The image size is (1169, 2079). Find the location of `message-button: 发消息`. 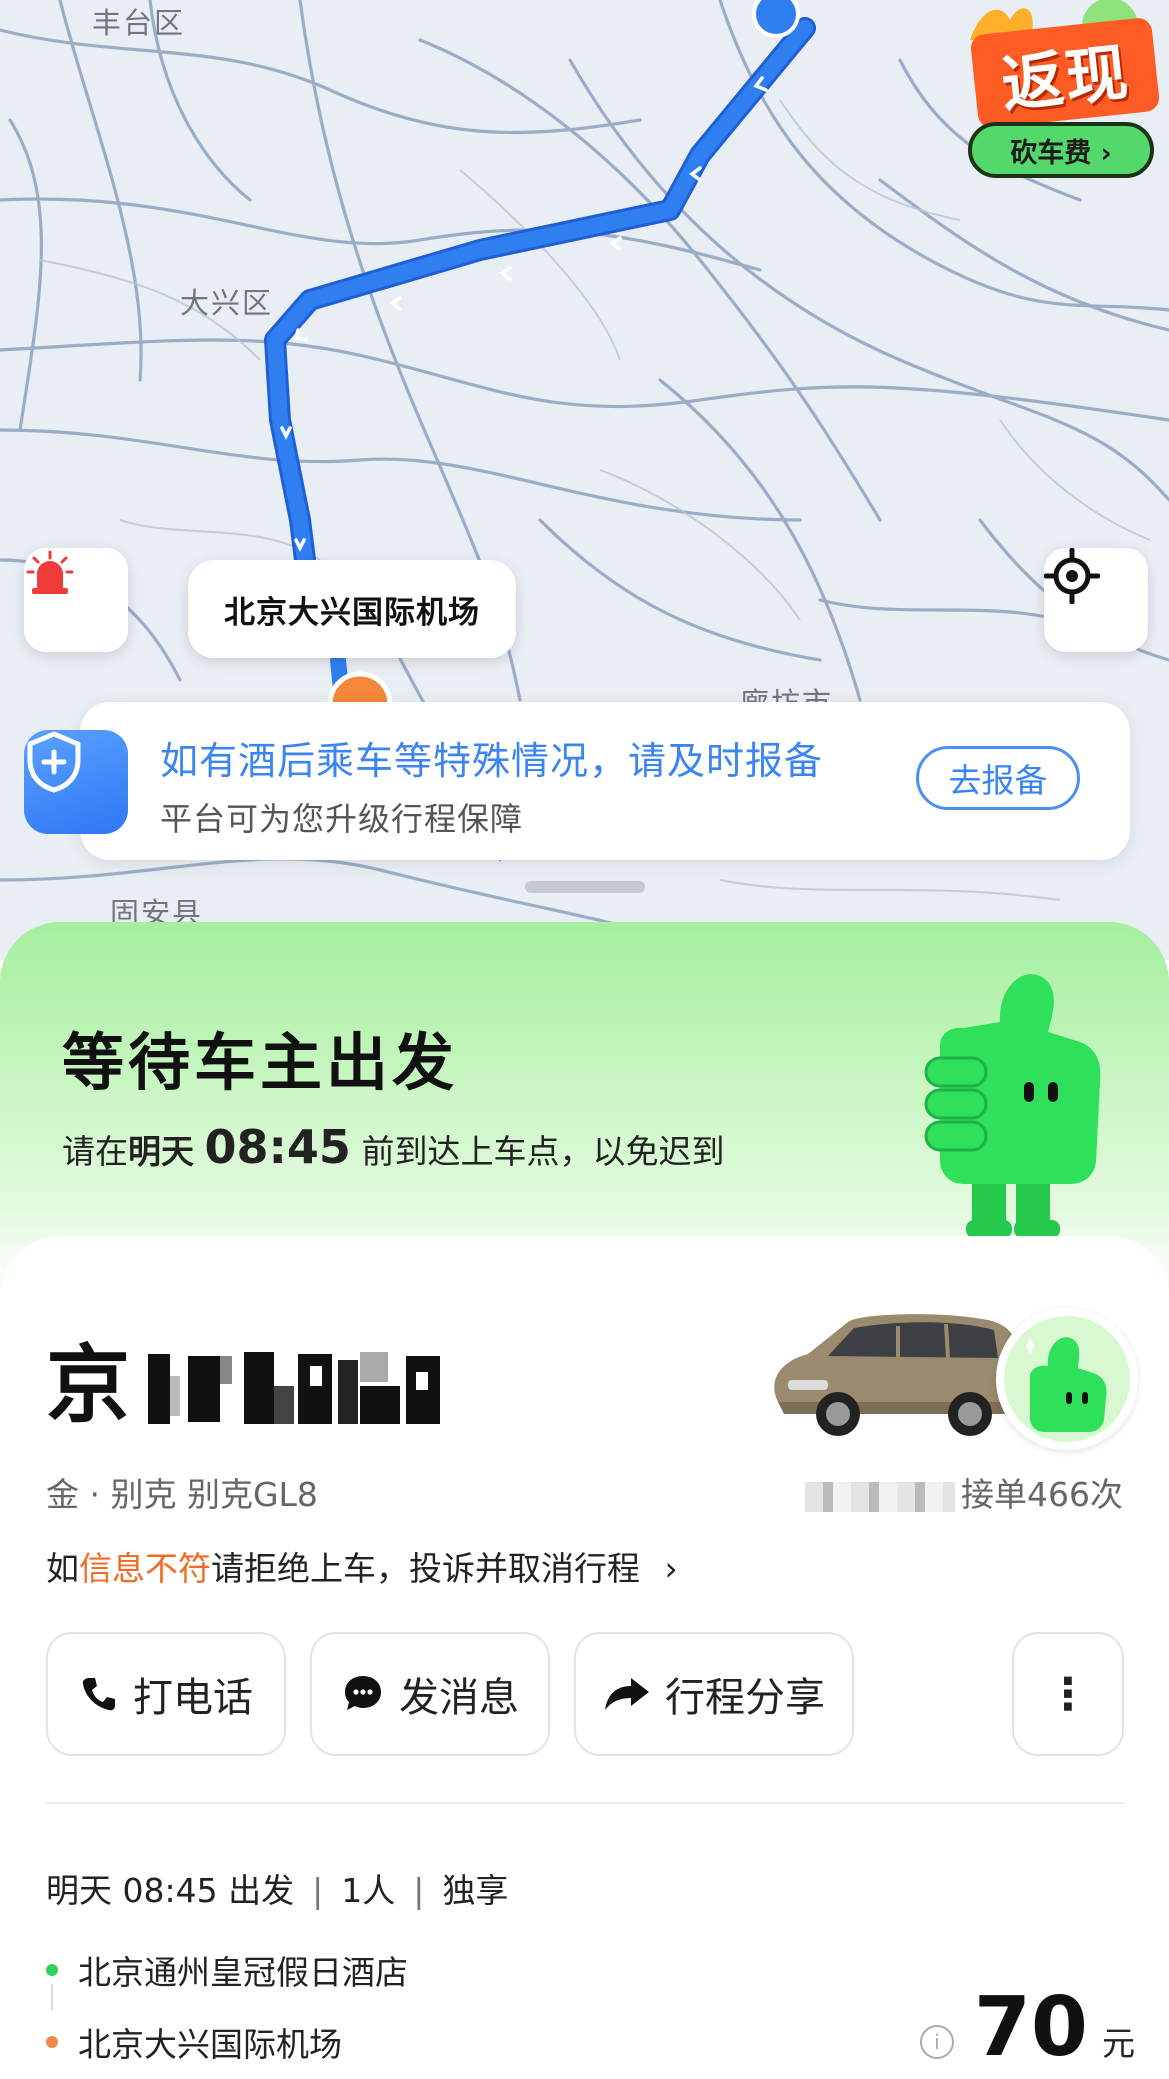

message-button: 发消息 is located at coordinates (430, 1694).